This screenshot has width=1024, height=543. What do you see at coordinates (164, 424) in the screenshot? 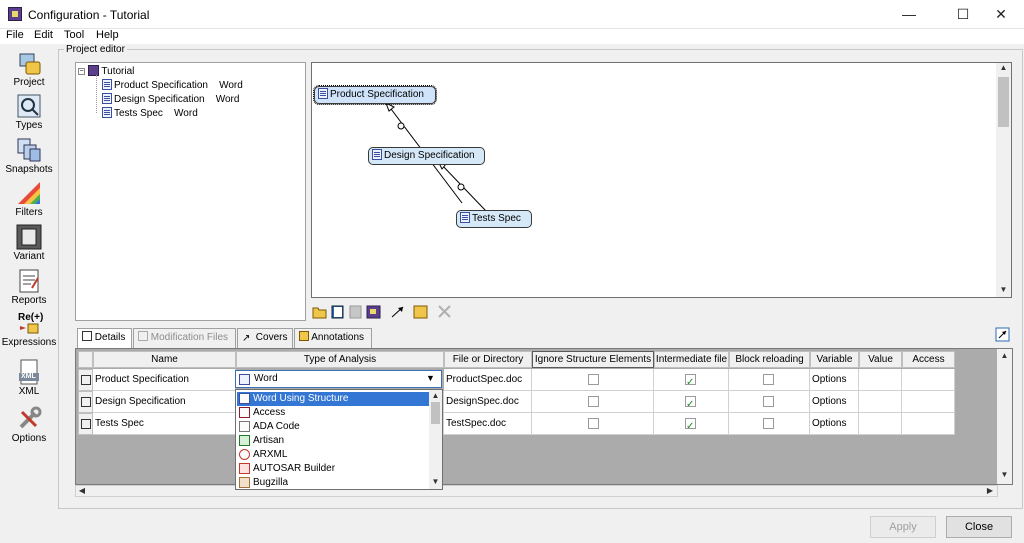
I see `cell-name: Tests Spec` at bounding box center [164, 424].